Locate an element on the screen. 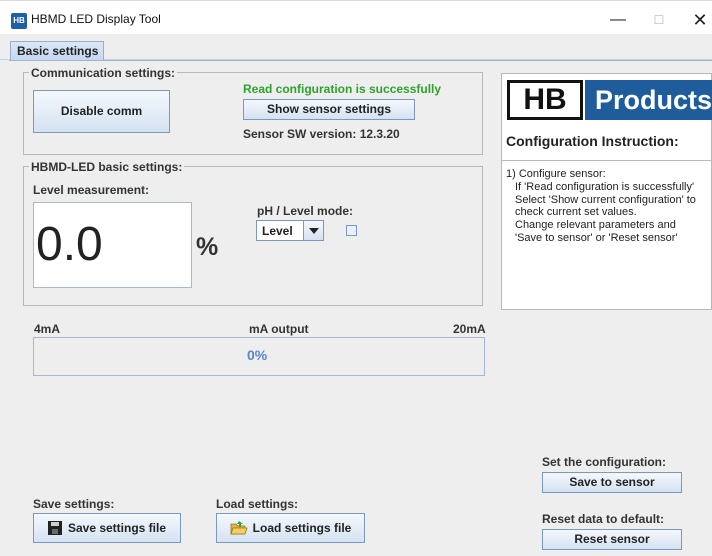 The height and width of the screenshot is (556, 712). load-settings-file-button: Load settings file is located at coordinates (290, 528).